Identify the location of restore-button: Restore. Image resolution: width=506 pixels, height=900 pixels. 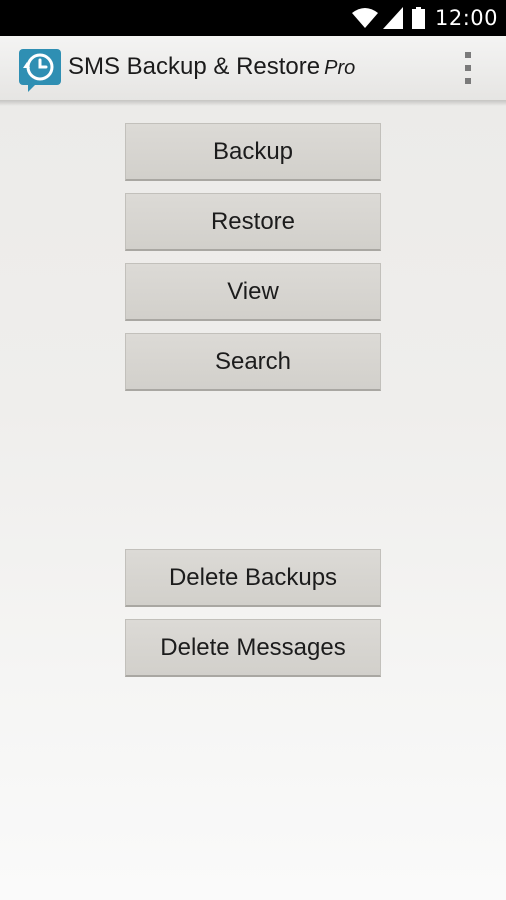
(253, 222).